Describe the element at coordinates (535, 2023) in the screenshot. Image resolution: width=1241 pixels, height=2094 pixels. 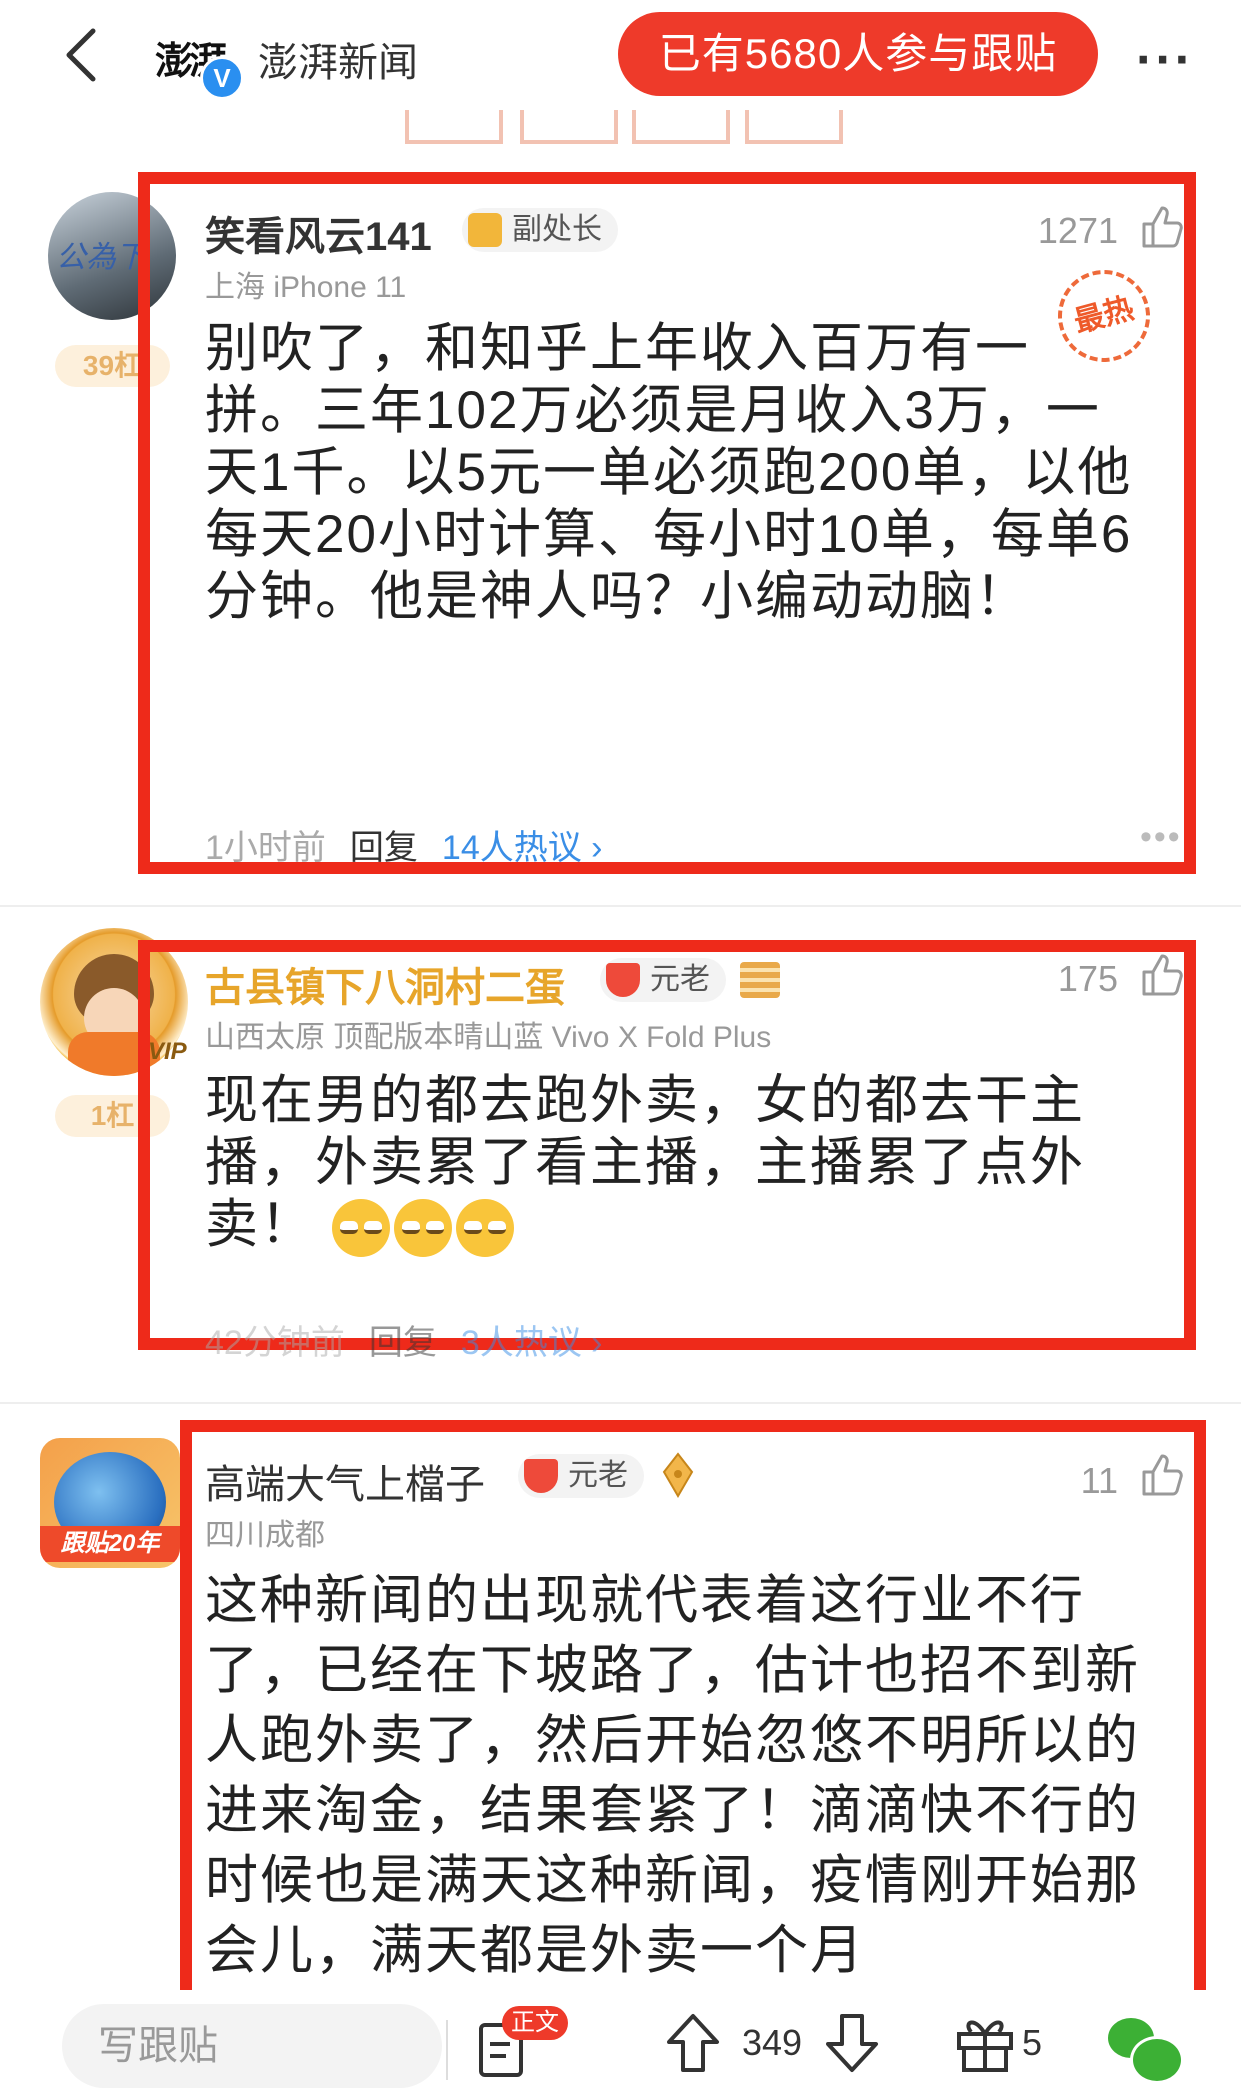
I see `article-badge: 正文` at that location.